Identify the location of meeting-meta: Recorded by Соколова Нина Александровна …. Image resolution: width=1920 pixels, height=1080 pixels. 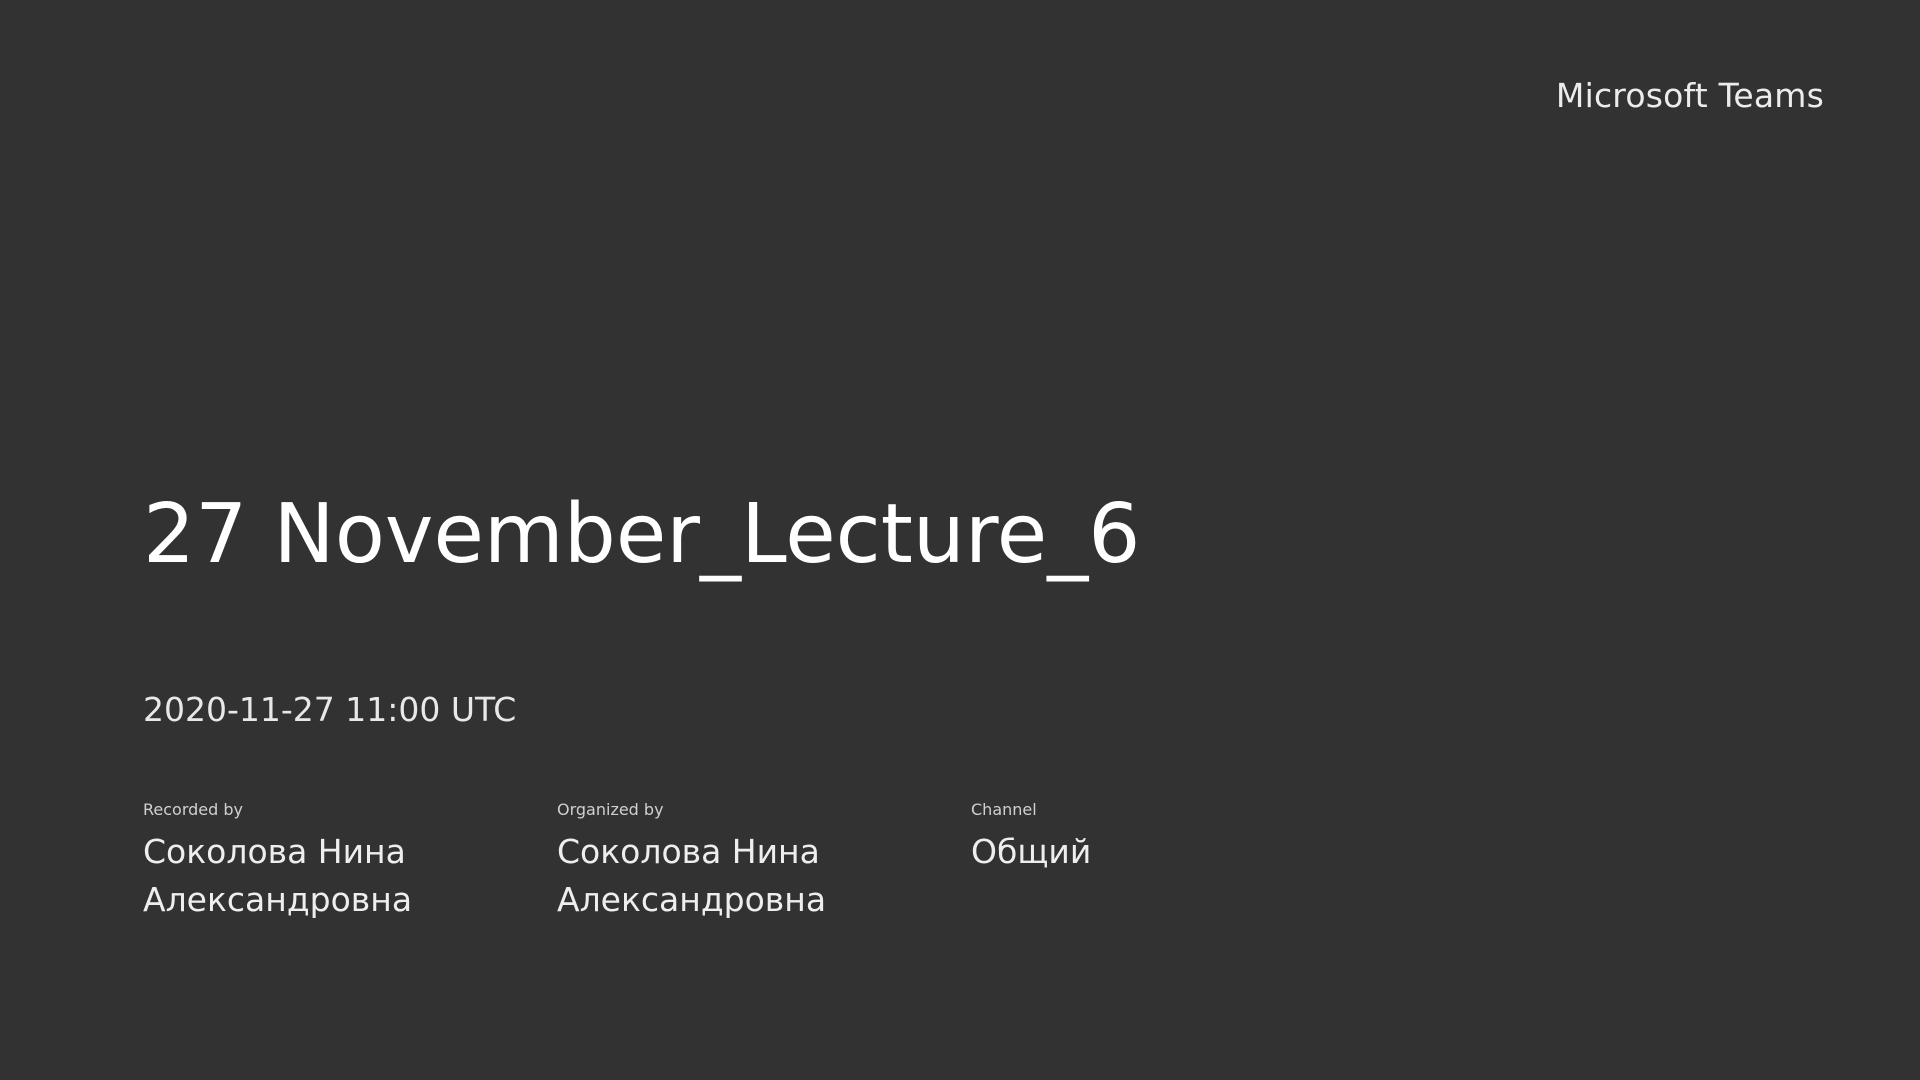
(963, 862).